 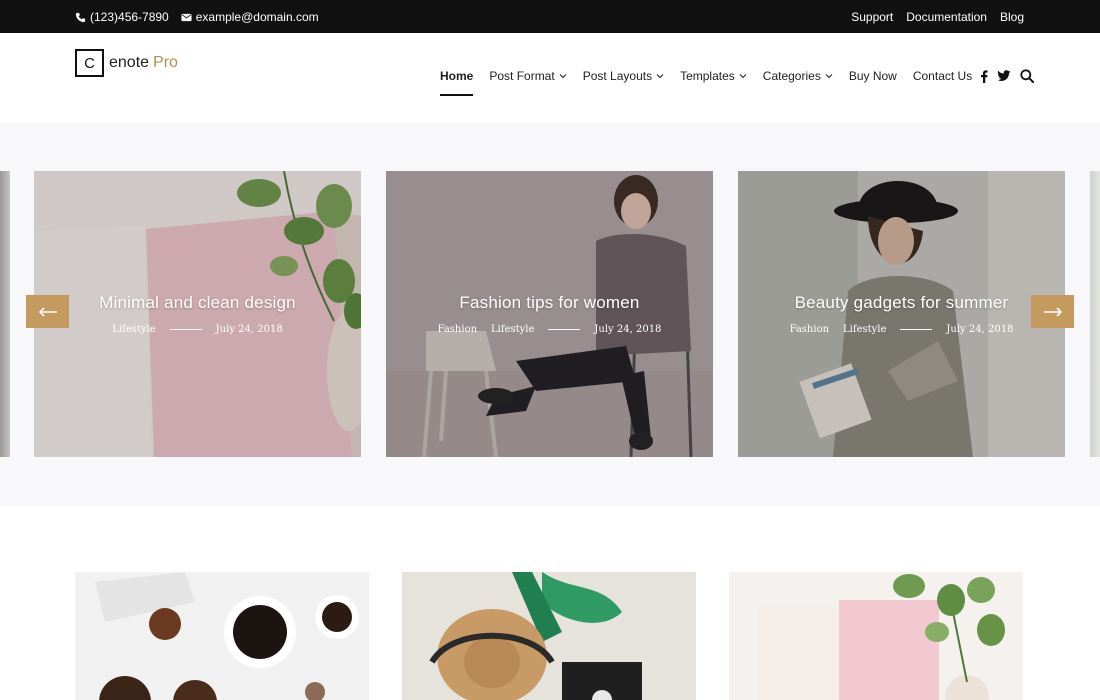 I want to click on slider-next-button, so click(x=1052, y=311).